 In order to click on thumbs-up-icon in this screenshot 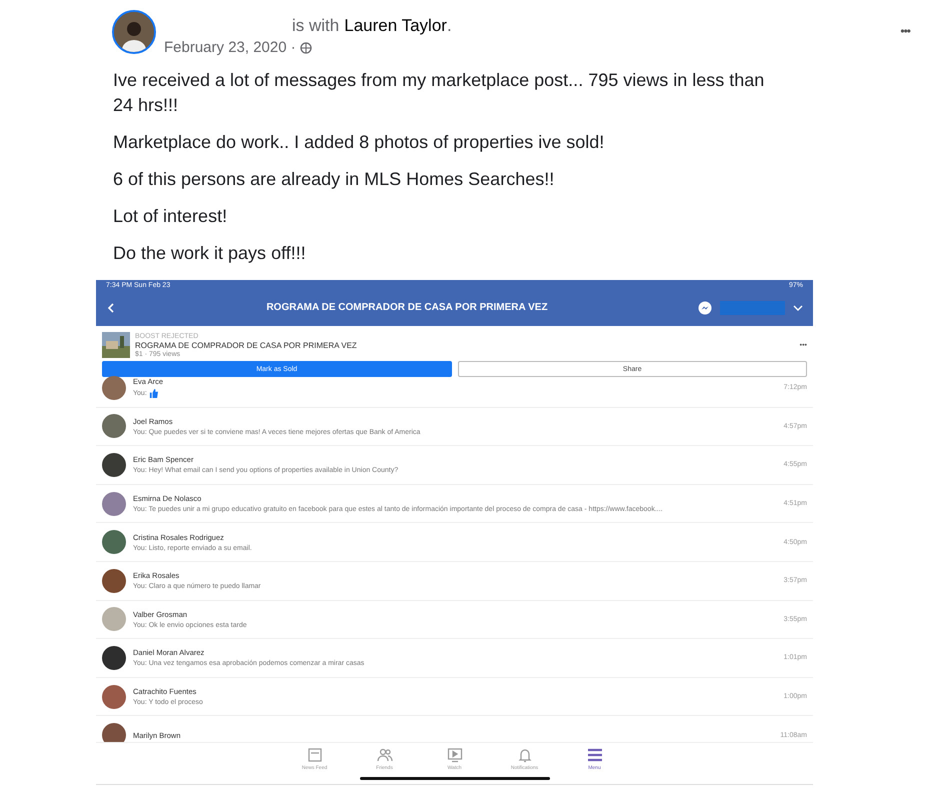, I will do `click(153, 393)`.